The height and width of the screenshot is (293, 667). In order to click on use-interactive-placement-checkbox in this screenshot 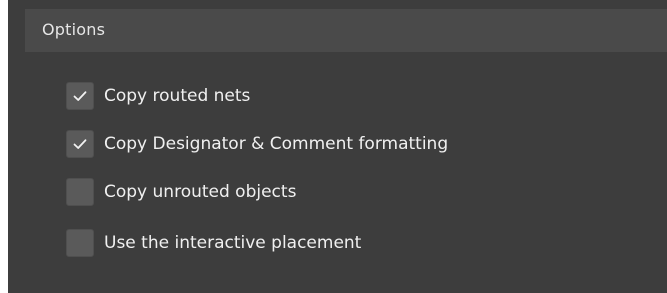, I will do `click(80, 243)`.